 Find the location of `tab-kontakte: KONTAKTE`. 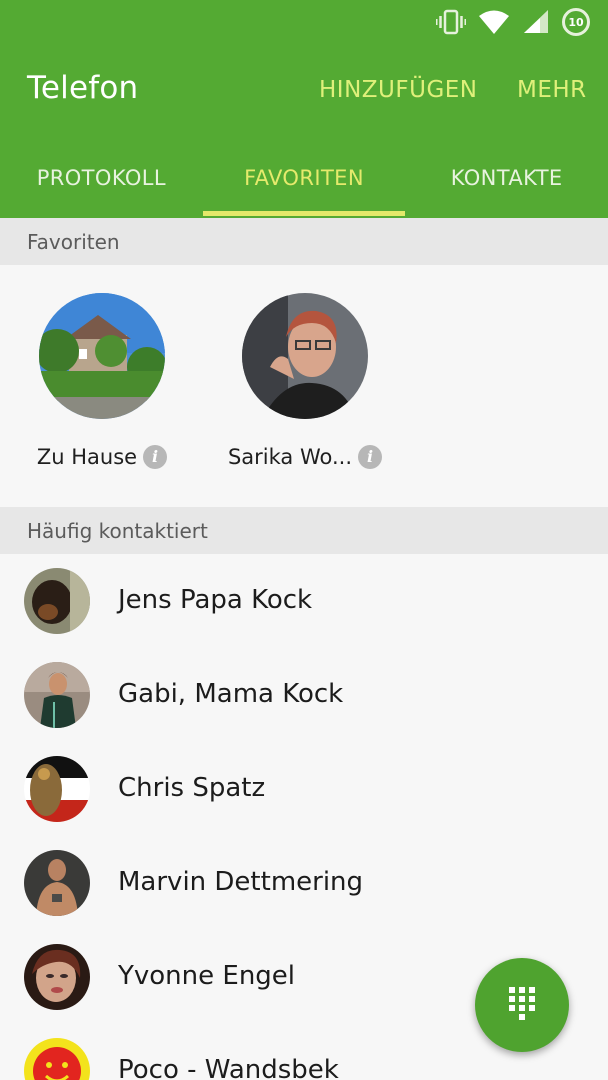

tab-kontakte: KONTAKTE is located at coordinates (506, 184).